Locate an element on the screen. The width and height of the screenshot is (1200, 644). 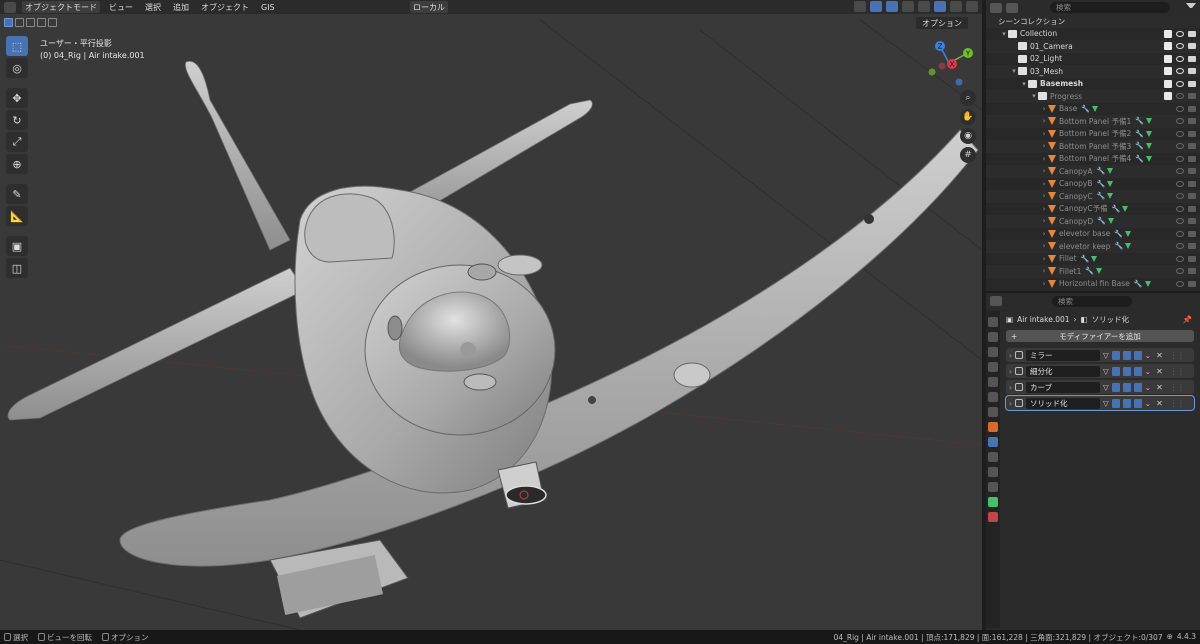
visibility-icon is located at coordinates (860, 6).